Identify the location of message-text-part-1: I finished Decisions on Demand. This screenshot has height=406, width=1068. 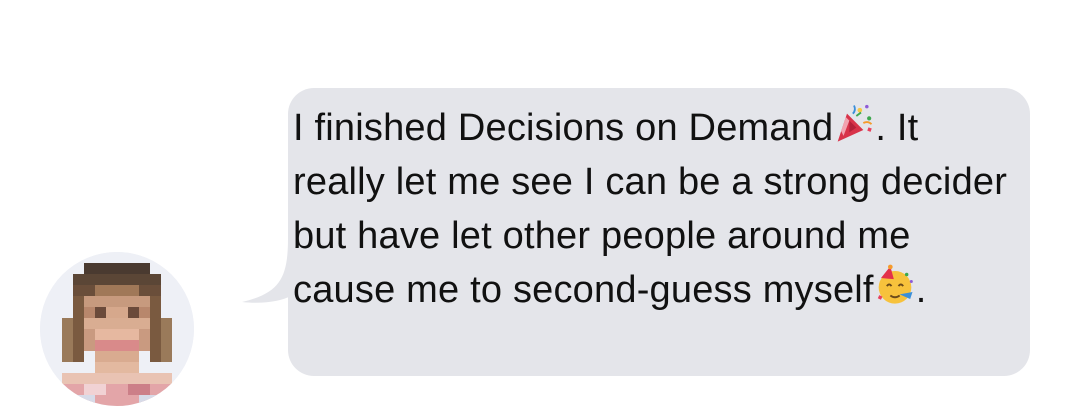
(563, 128).